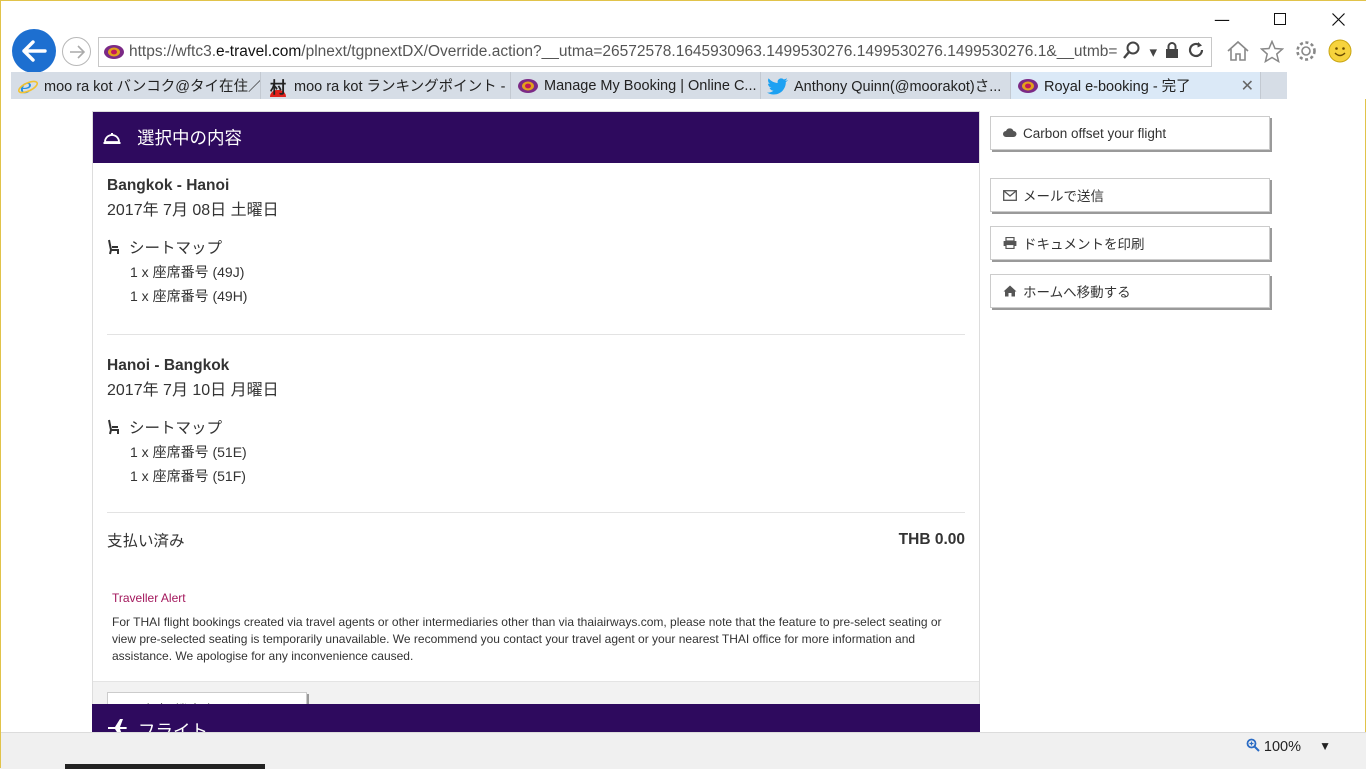 This screenshot has height=769, width=1366. Describe the element at coordinates (1272, 51) in the screenshot. I see `favorites-star-icon` at that location.